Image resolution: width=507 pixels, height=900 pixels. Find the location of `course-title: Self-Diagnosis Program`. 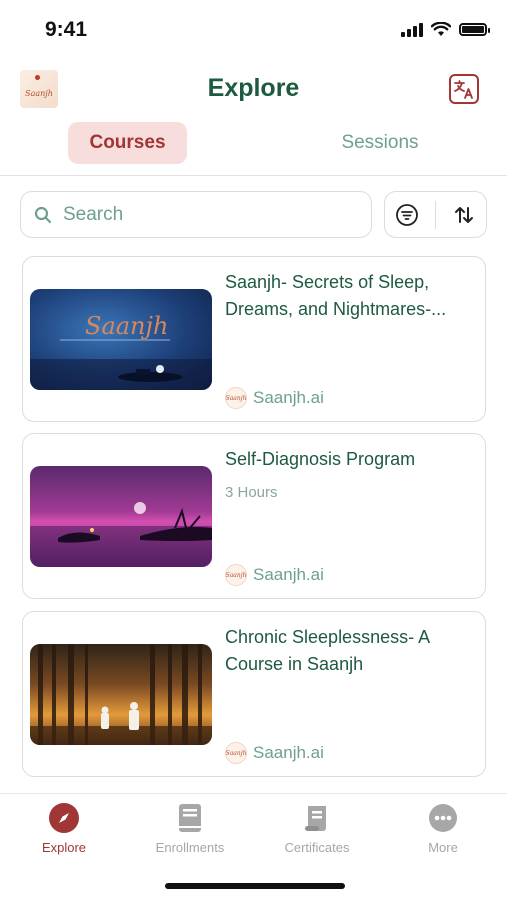

course-title: Self-Diagnosis Program is located at coordinates (320, 459).